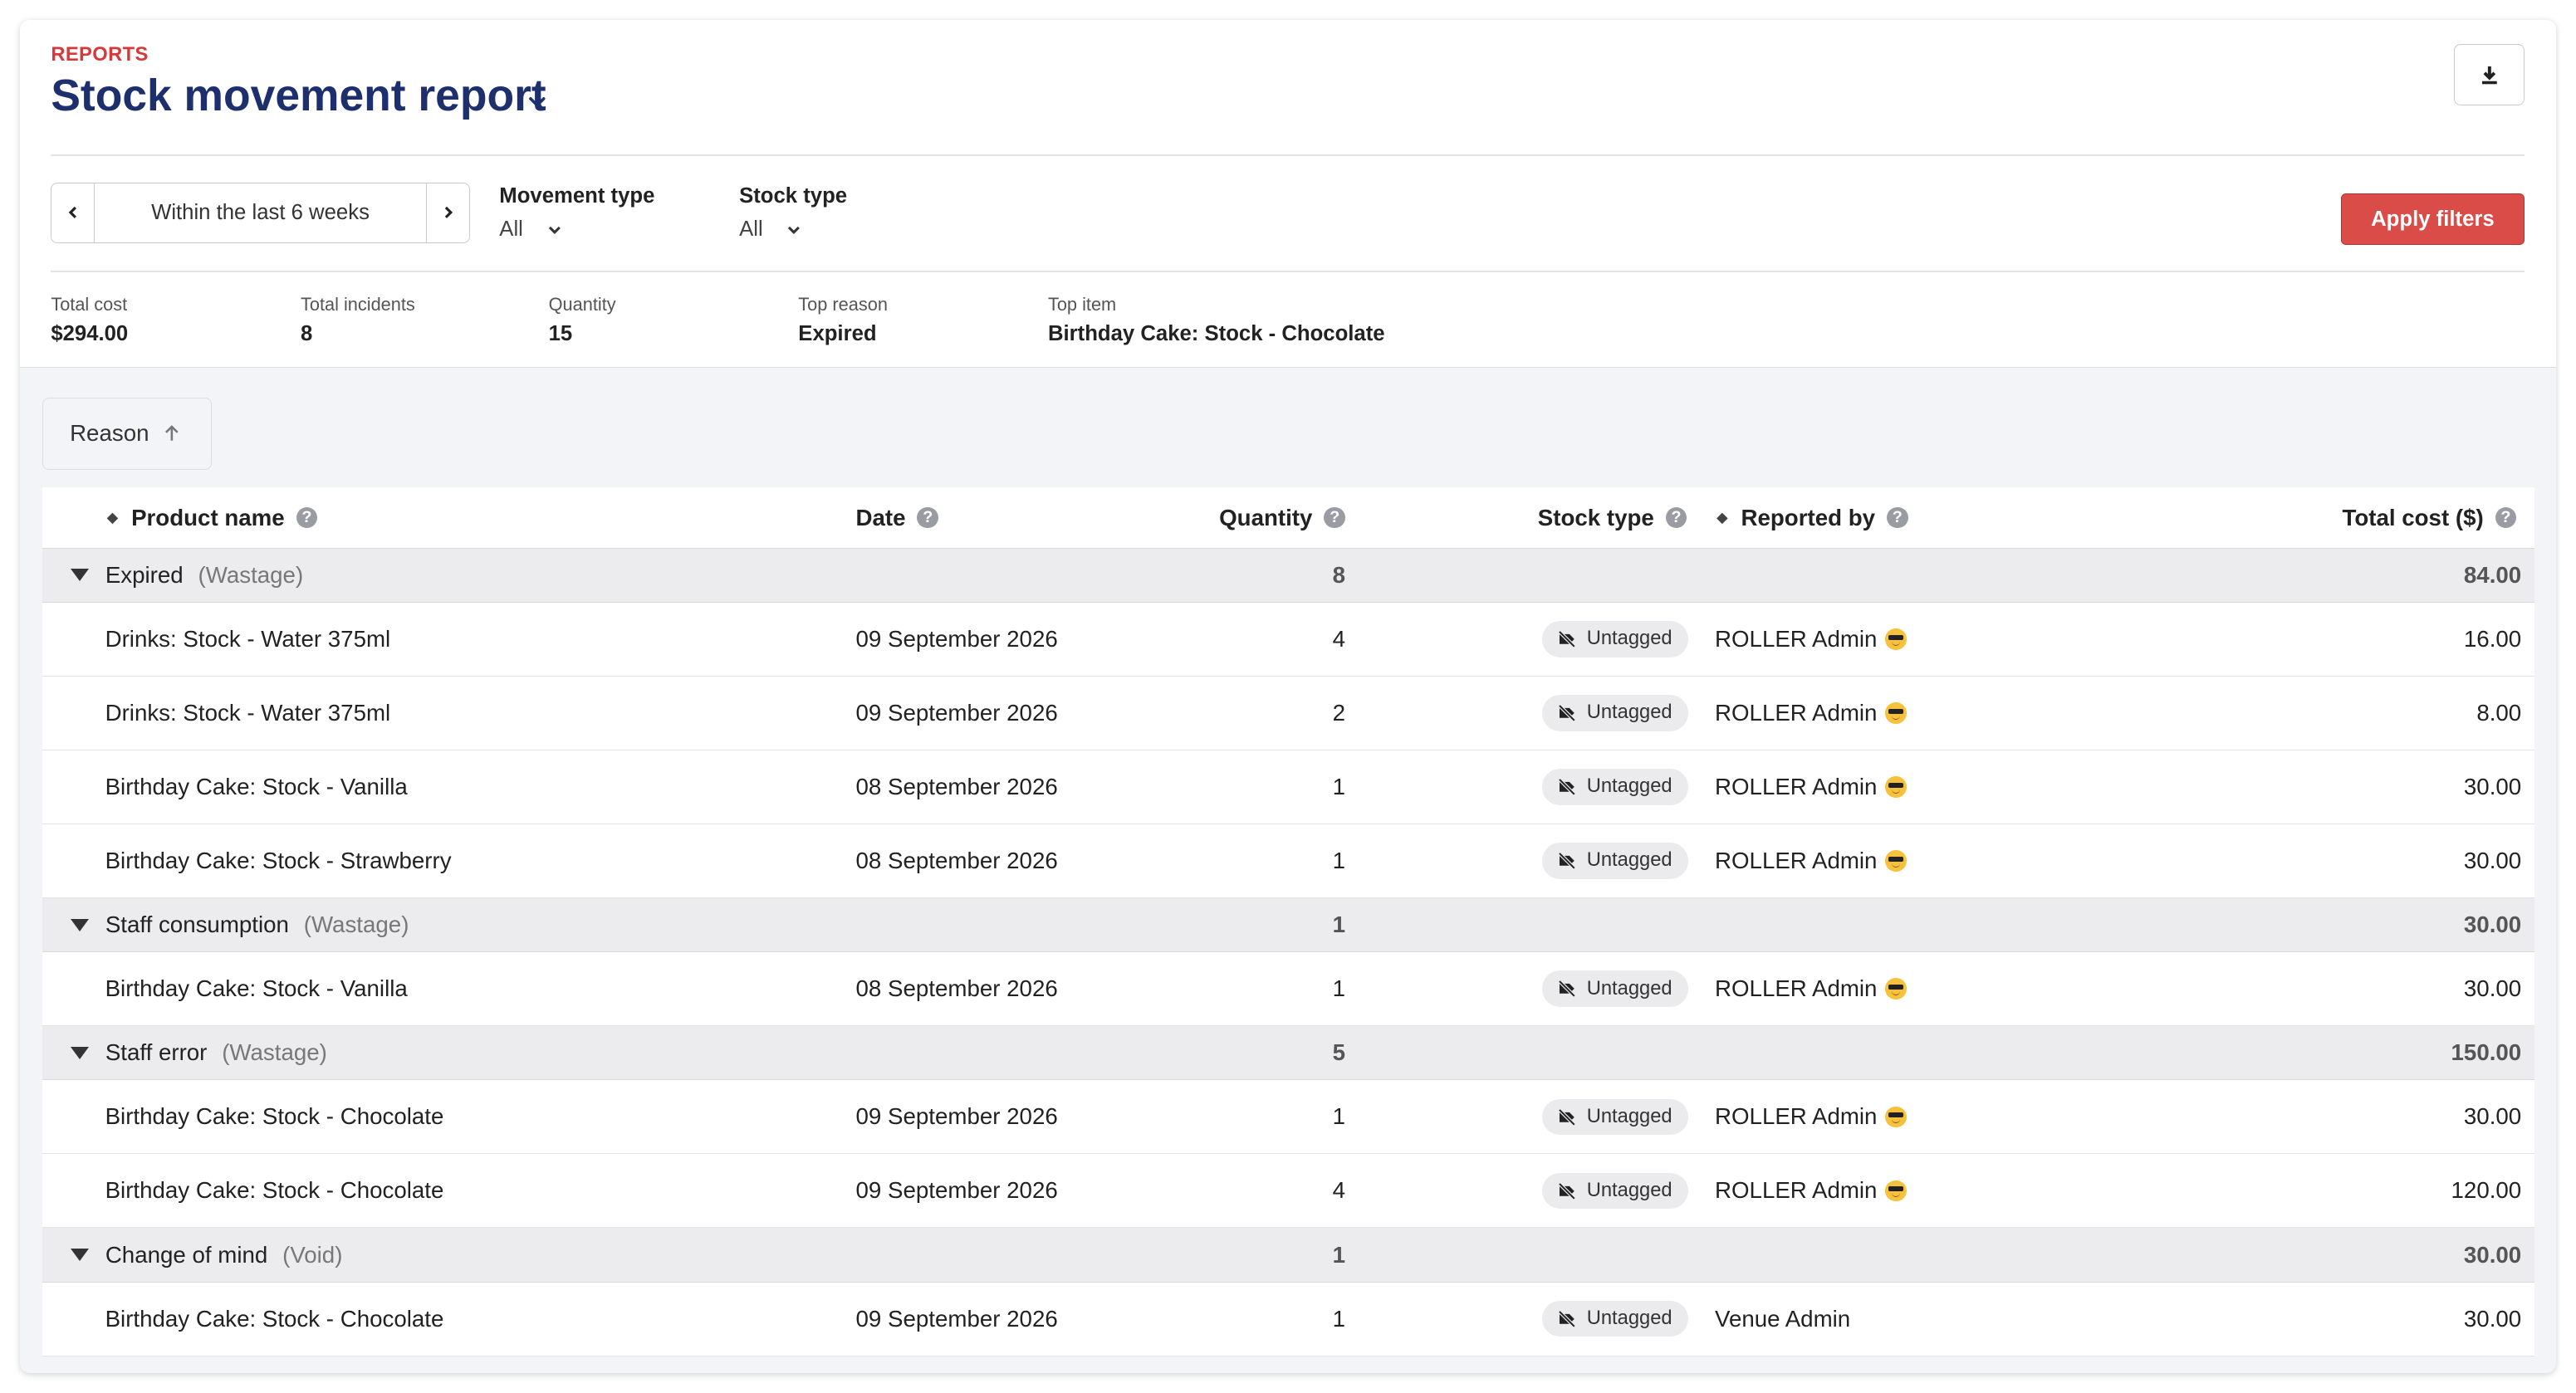 The height and width of the screenshot is (1393, 2576). What do you see at coordinates (1339, 1190) in the screenshot?
I see `movement-quantity: 4` at bounding box center [1339, 1190].